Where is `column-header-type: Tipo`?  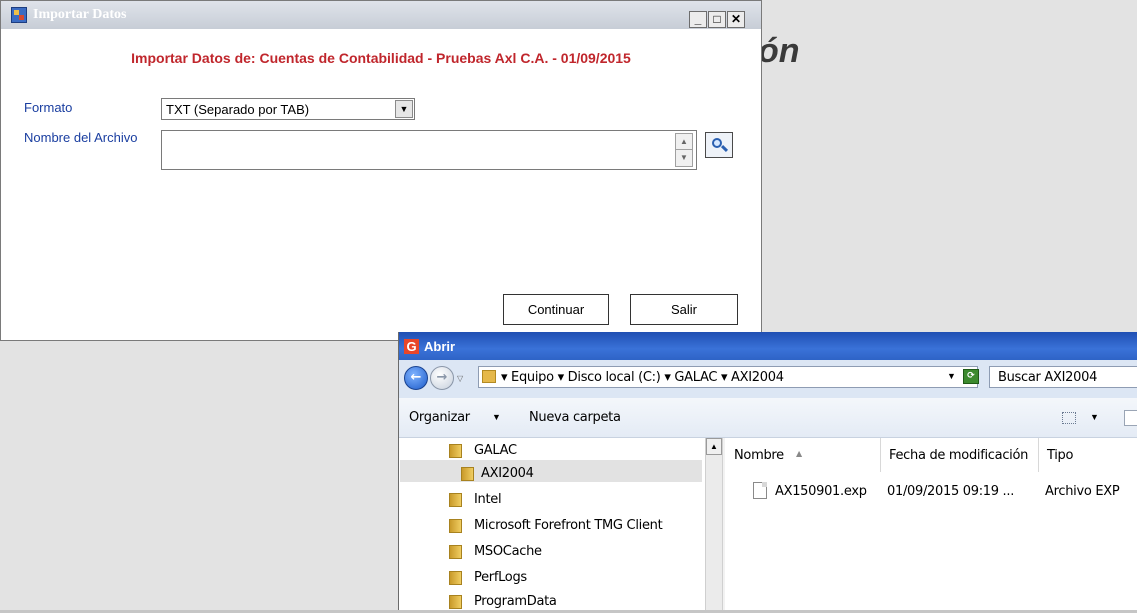
column-header-type: Tipo is located at coordinates (1088, 455).